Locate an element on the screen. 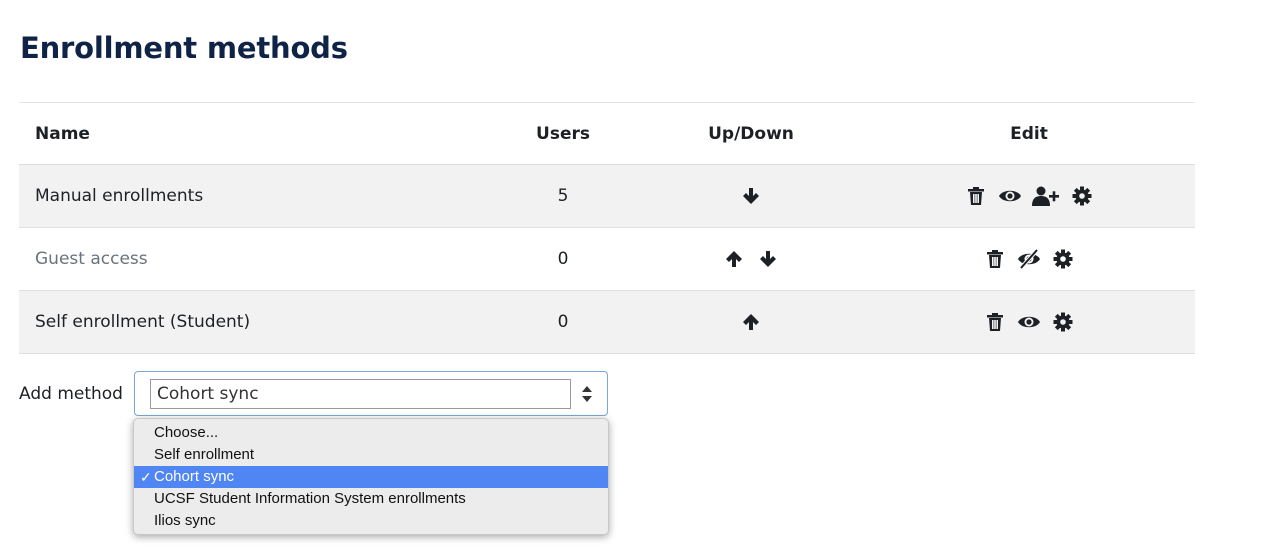  dropdown-option: Self enrollment is located at coordinates (371, 455).